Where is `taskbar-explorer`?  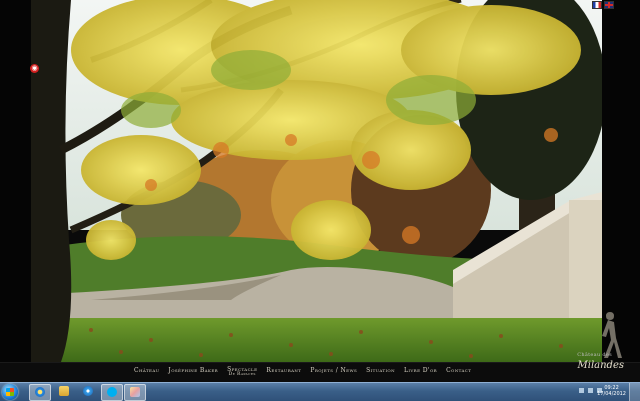 taskbar-explorer is located at coordinates (64, 391).